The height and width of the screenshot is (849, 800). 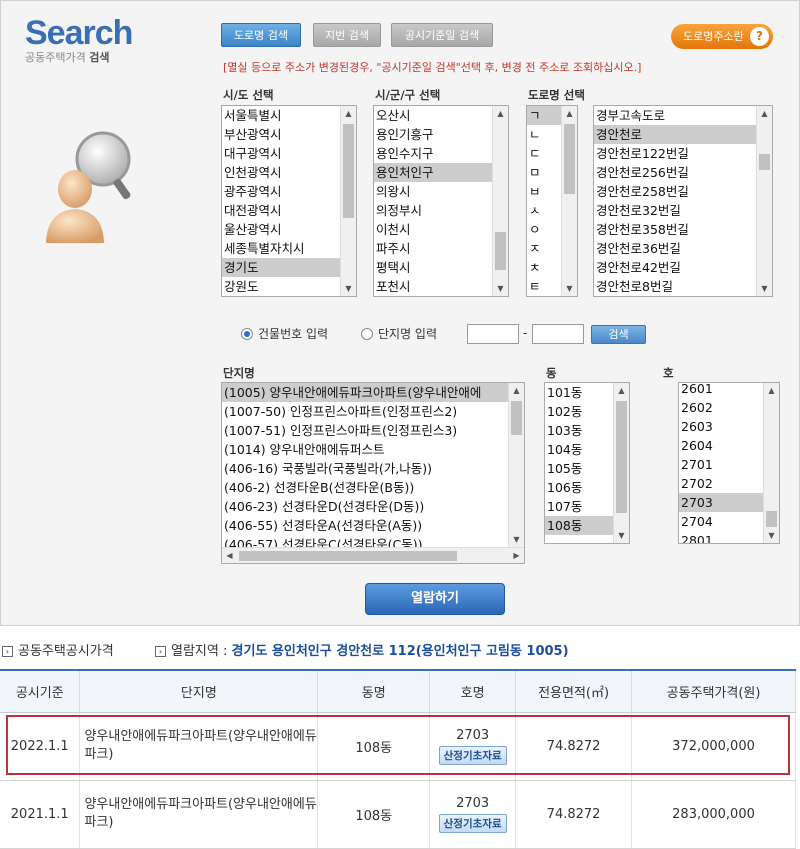 I want to click on list-item: 경안천로122번길, so click(x=675, y=153).